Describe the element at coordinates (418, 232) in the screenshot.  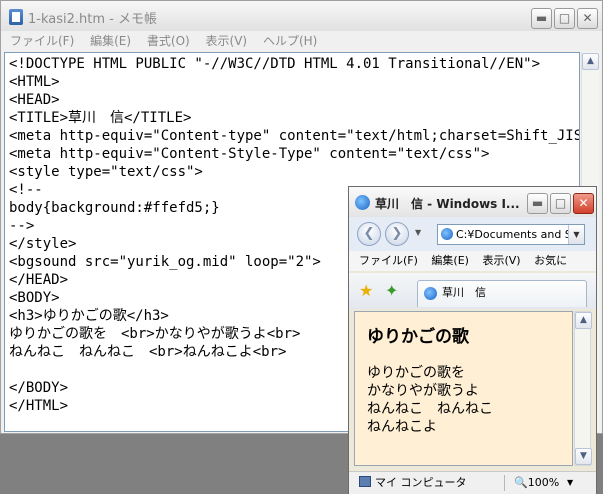
I see `history-dropdown-icon: ▼` at that location.